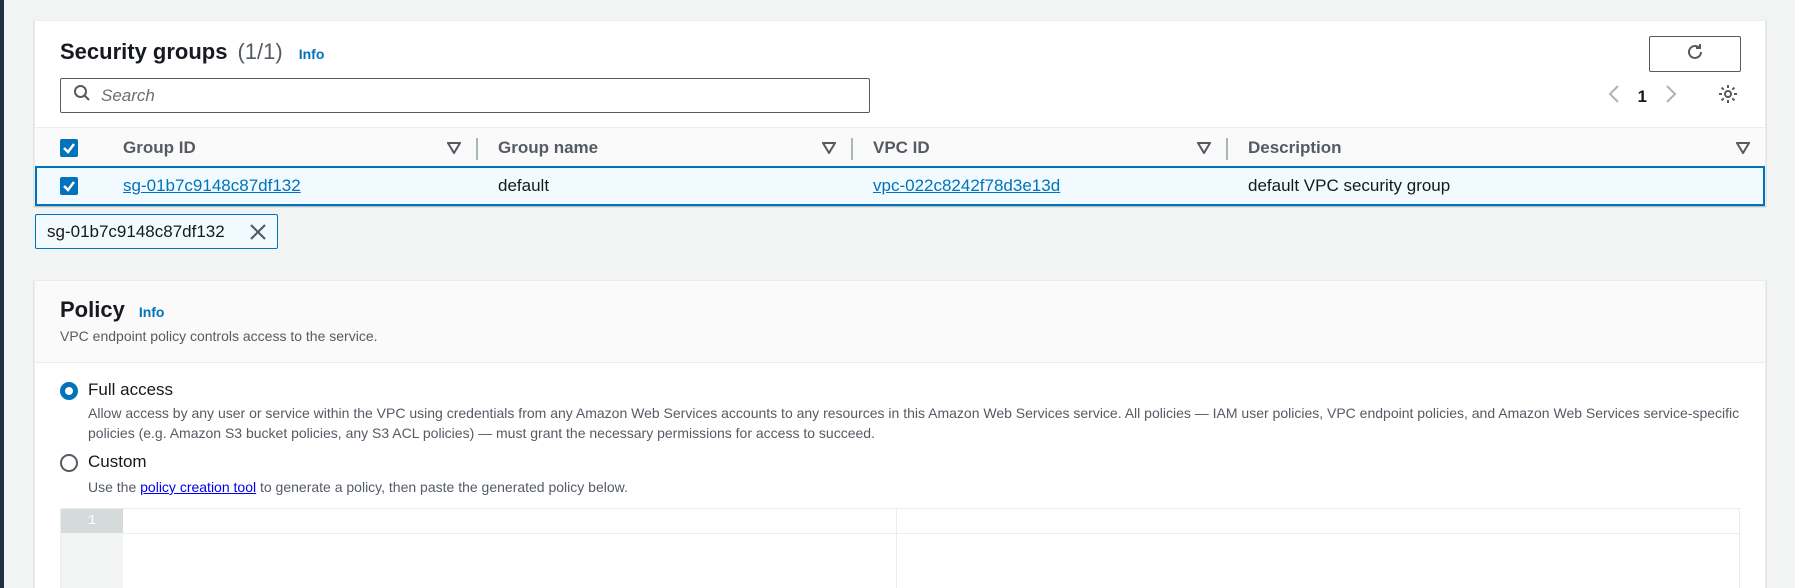 The height and width of the screenshot is (588, 1795). I want to click on refresh-button, so click(1695, 54).